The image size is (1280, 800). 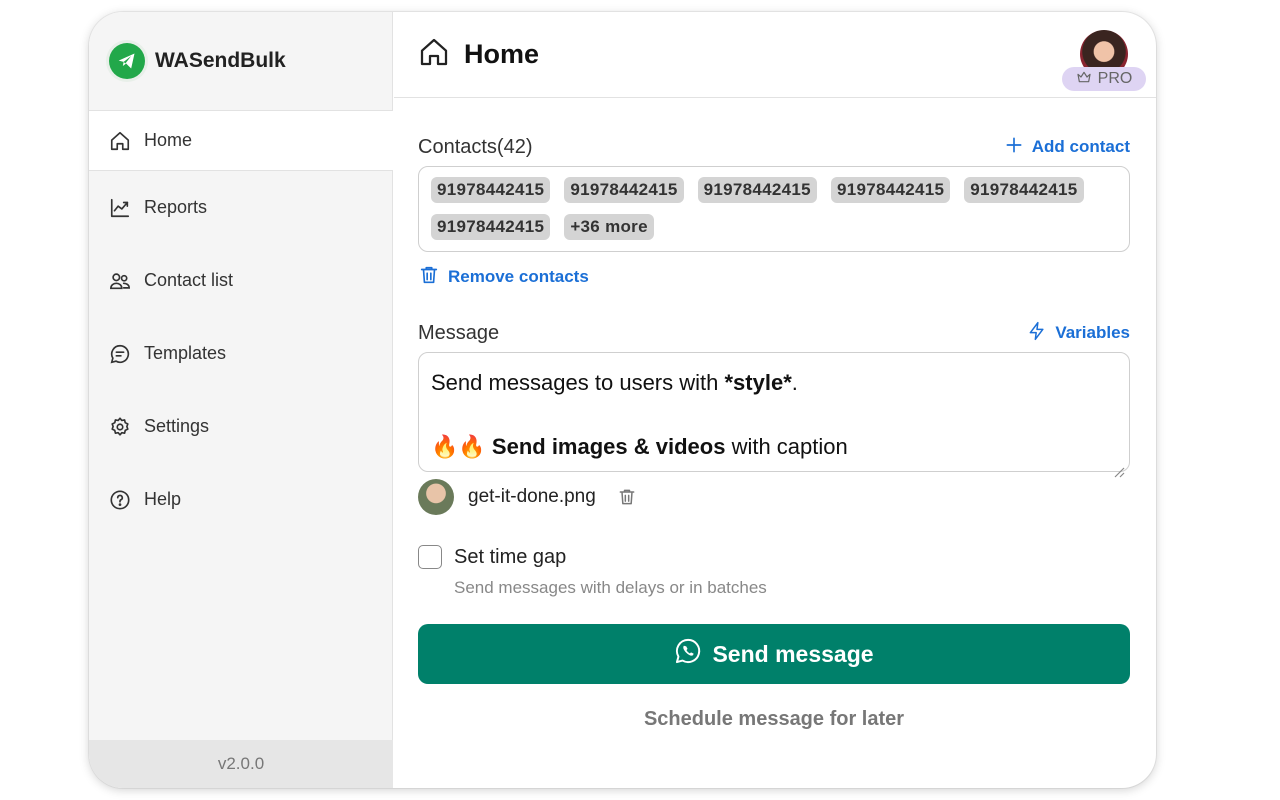 What do you see at coordinates (241, 353) in the screenshot?
I see `sidebar-item-templates: Templates` at bounding box center [241, 353].